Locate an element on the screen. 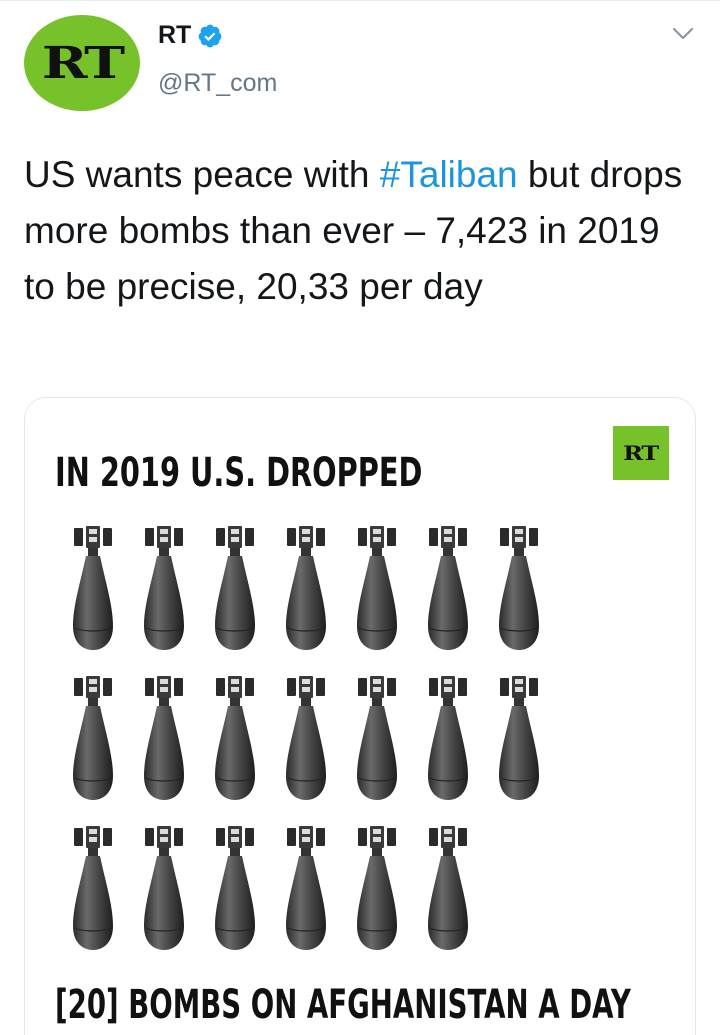  author-handle: @RT_com is located at coordinates (217, 83).